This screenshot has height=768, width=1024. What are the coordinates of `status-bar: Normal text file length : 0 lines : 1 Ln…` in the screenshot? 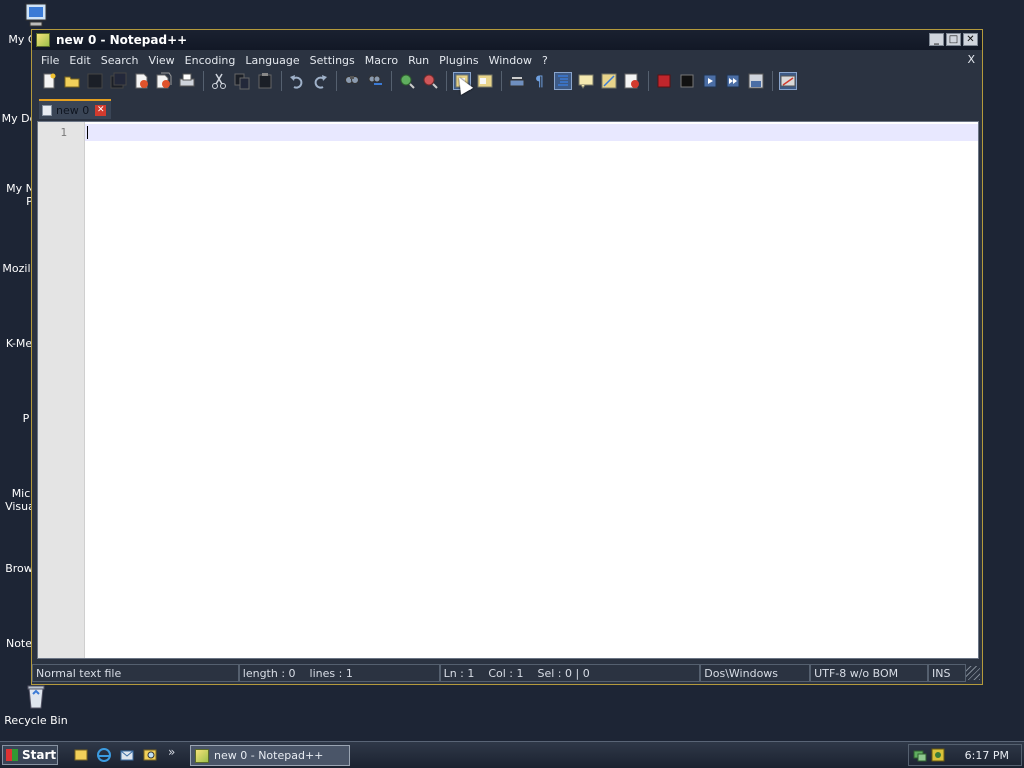 It's located at (507, 673).